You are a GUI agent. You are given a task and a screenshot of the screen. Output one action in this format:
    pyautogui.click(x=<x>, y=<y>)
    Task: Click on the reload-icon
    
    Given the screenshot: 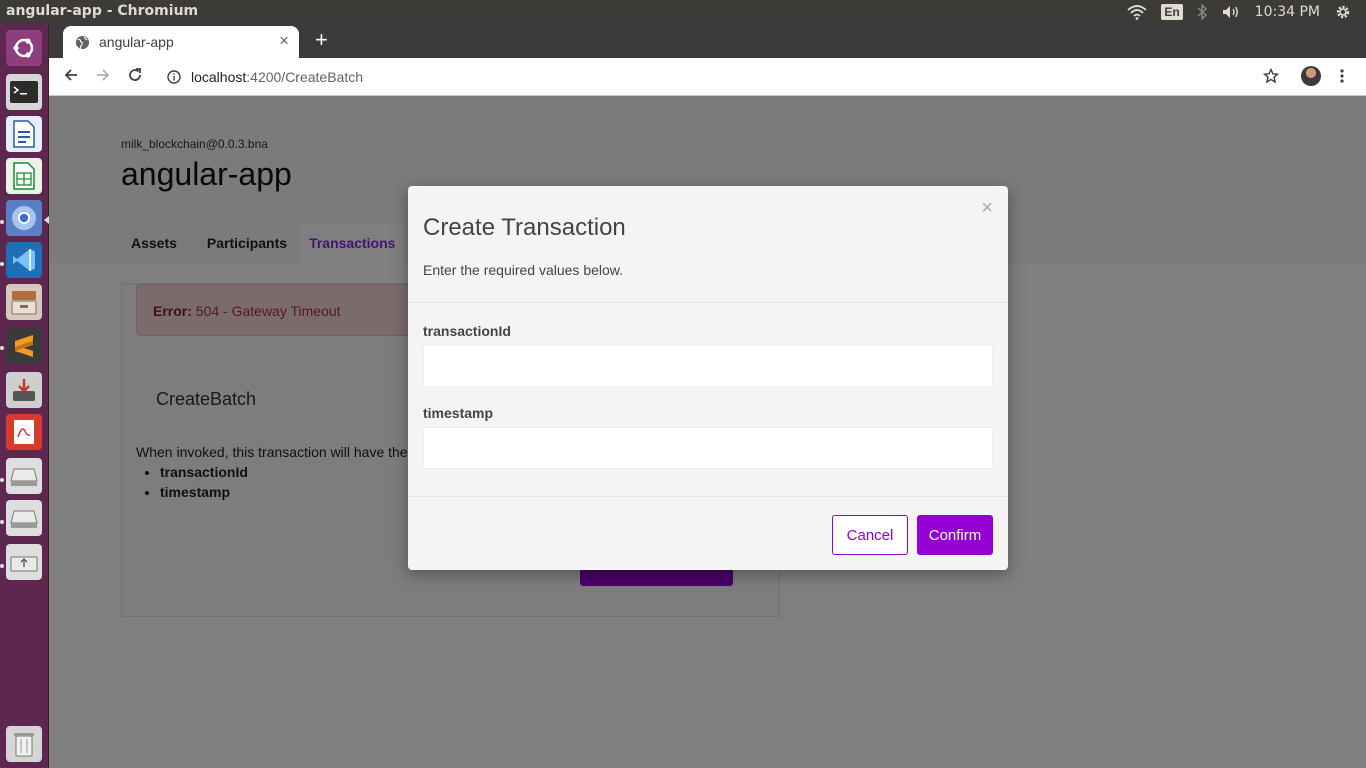 What is the action you would take?
    pyautogui.click(x=135, y=75)
    